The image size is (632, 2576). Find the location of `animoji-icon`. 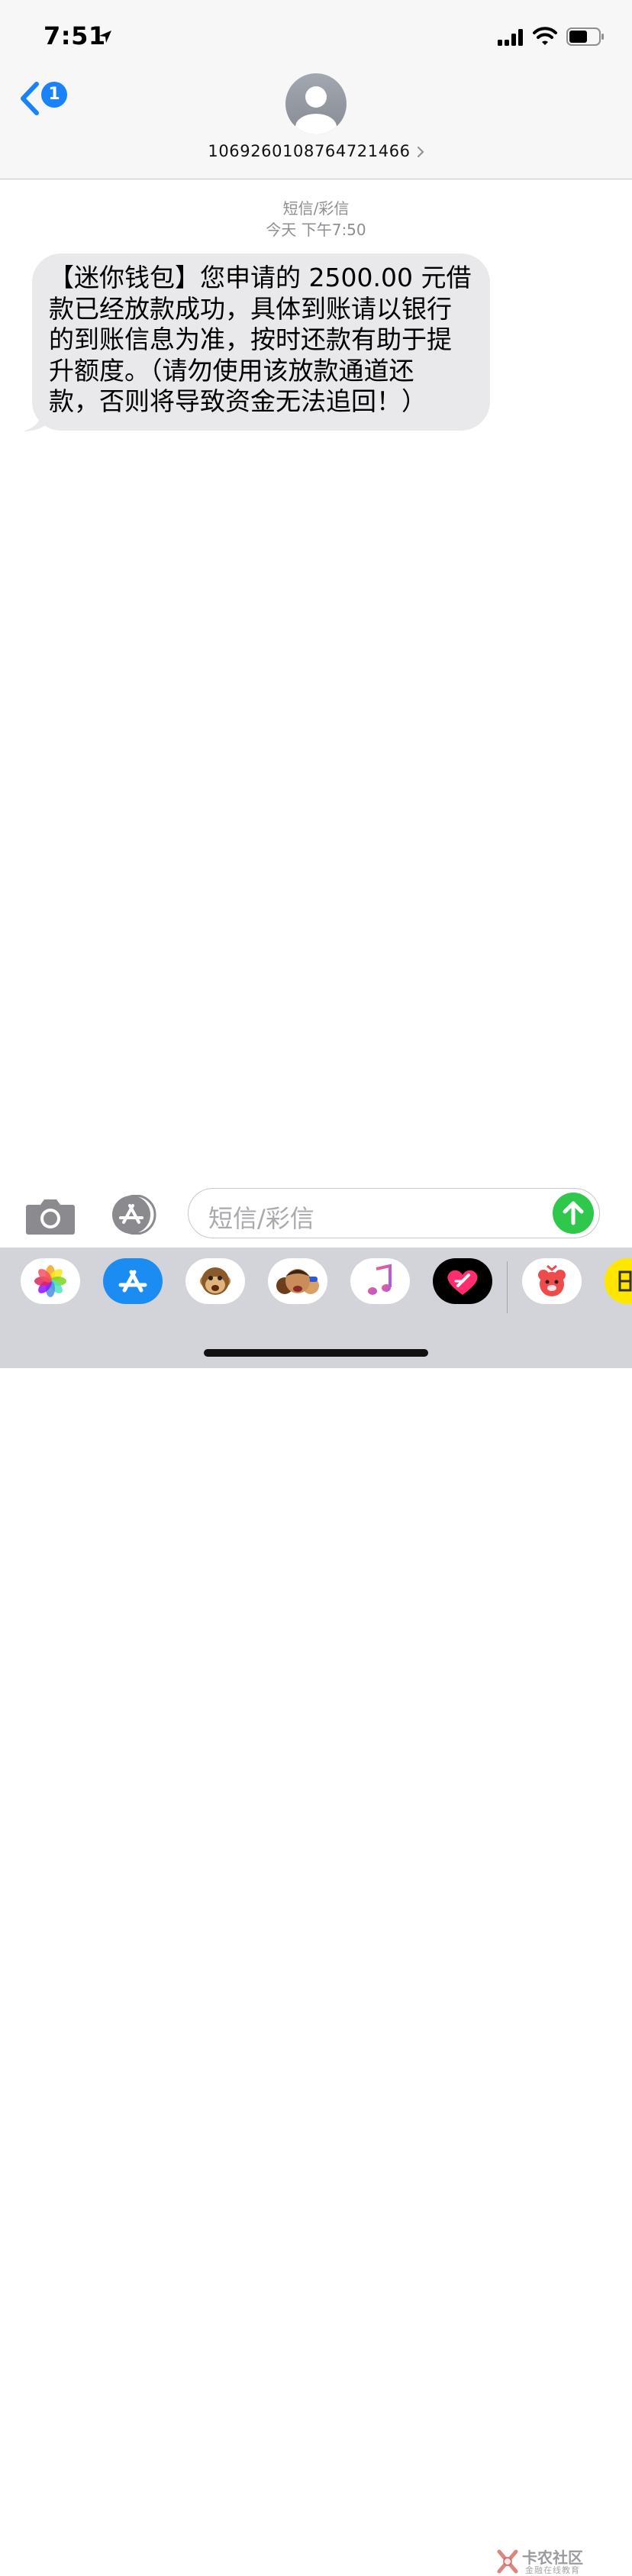

animoji-icon is located at coordinates (215, 1281).